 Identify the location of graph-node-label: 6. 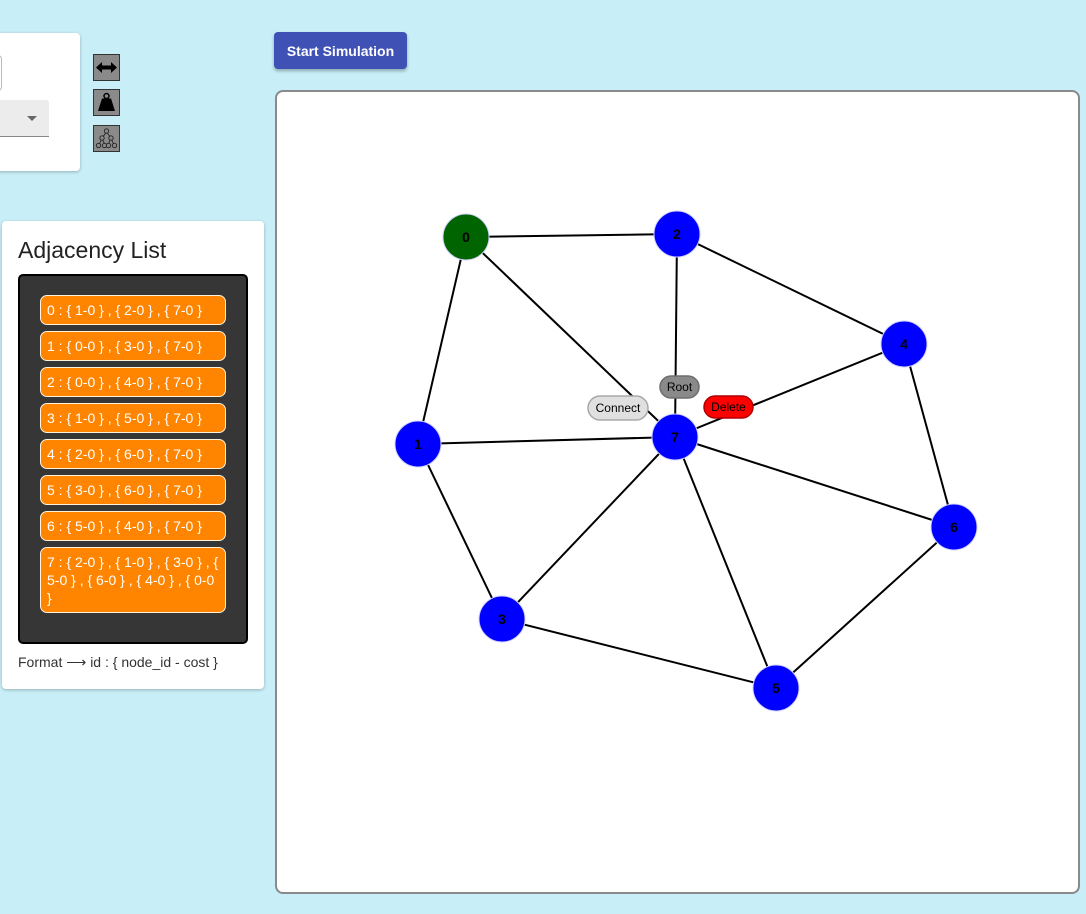
(954, 527).